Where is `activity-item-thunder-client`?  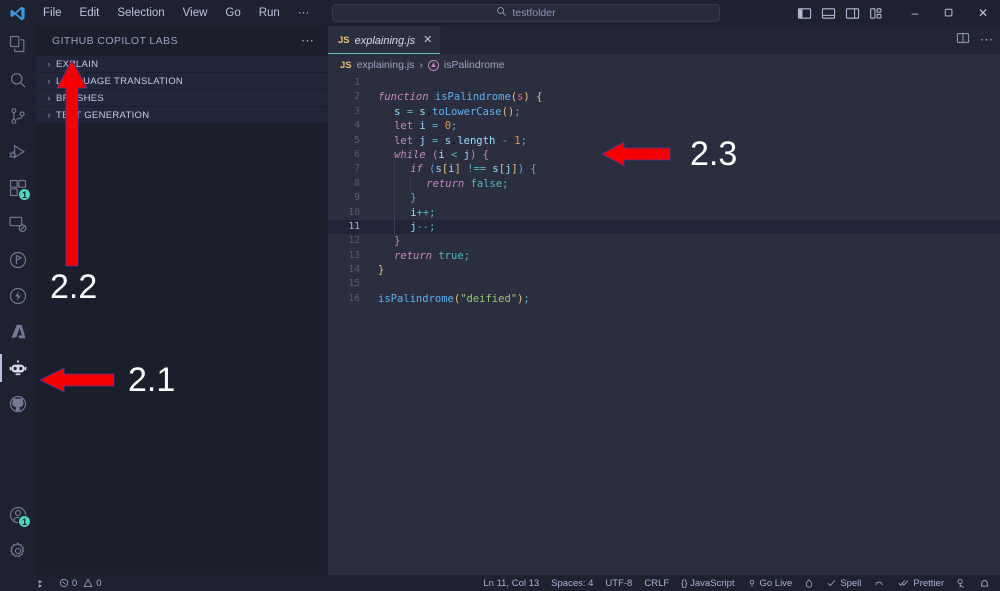
activity-item-thunder-client is located at coordinates (18, 296).